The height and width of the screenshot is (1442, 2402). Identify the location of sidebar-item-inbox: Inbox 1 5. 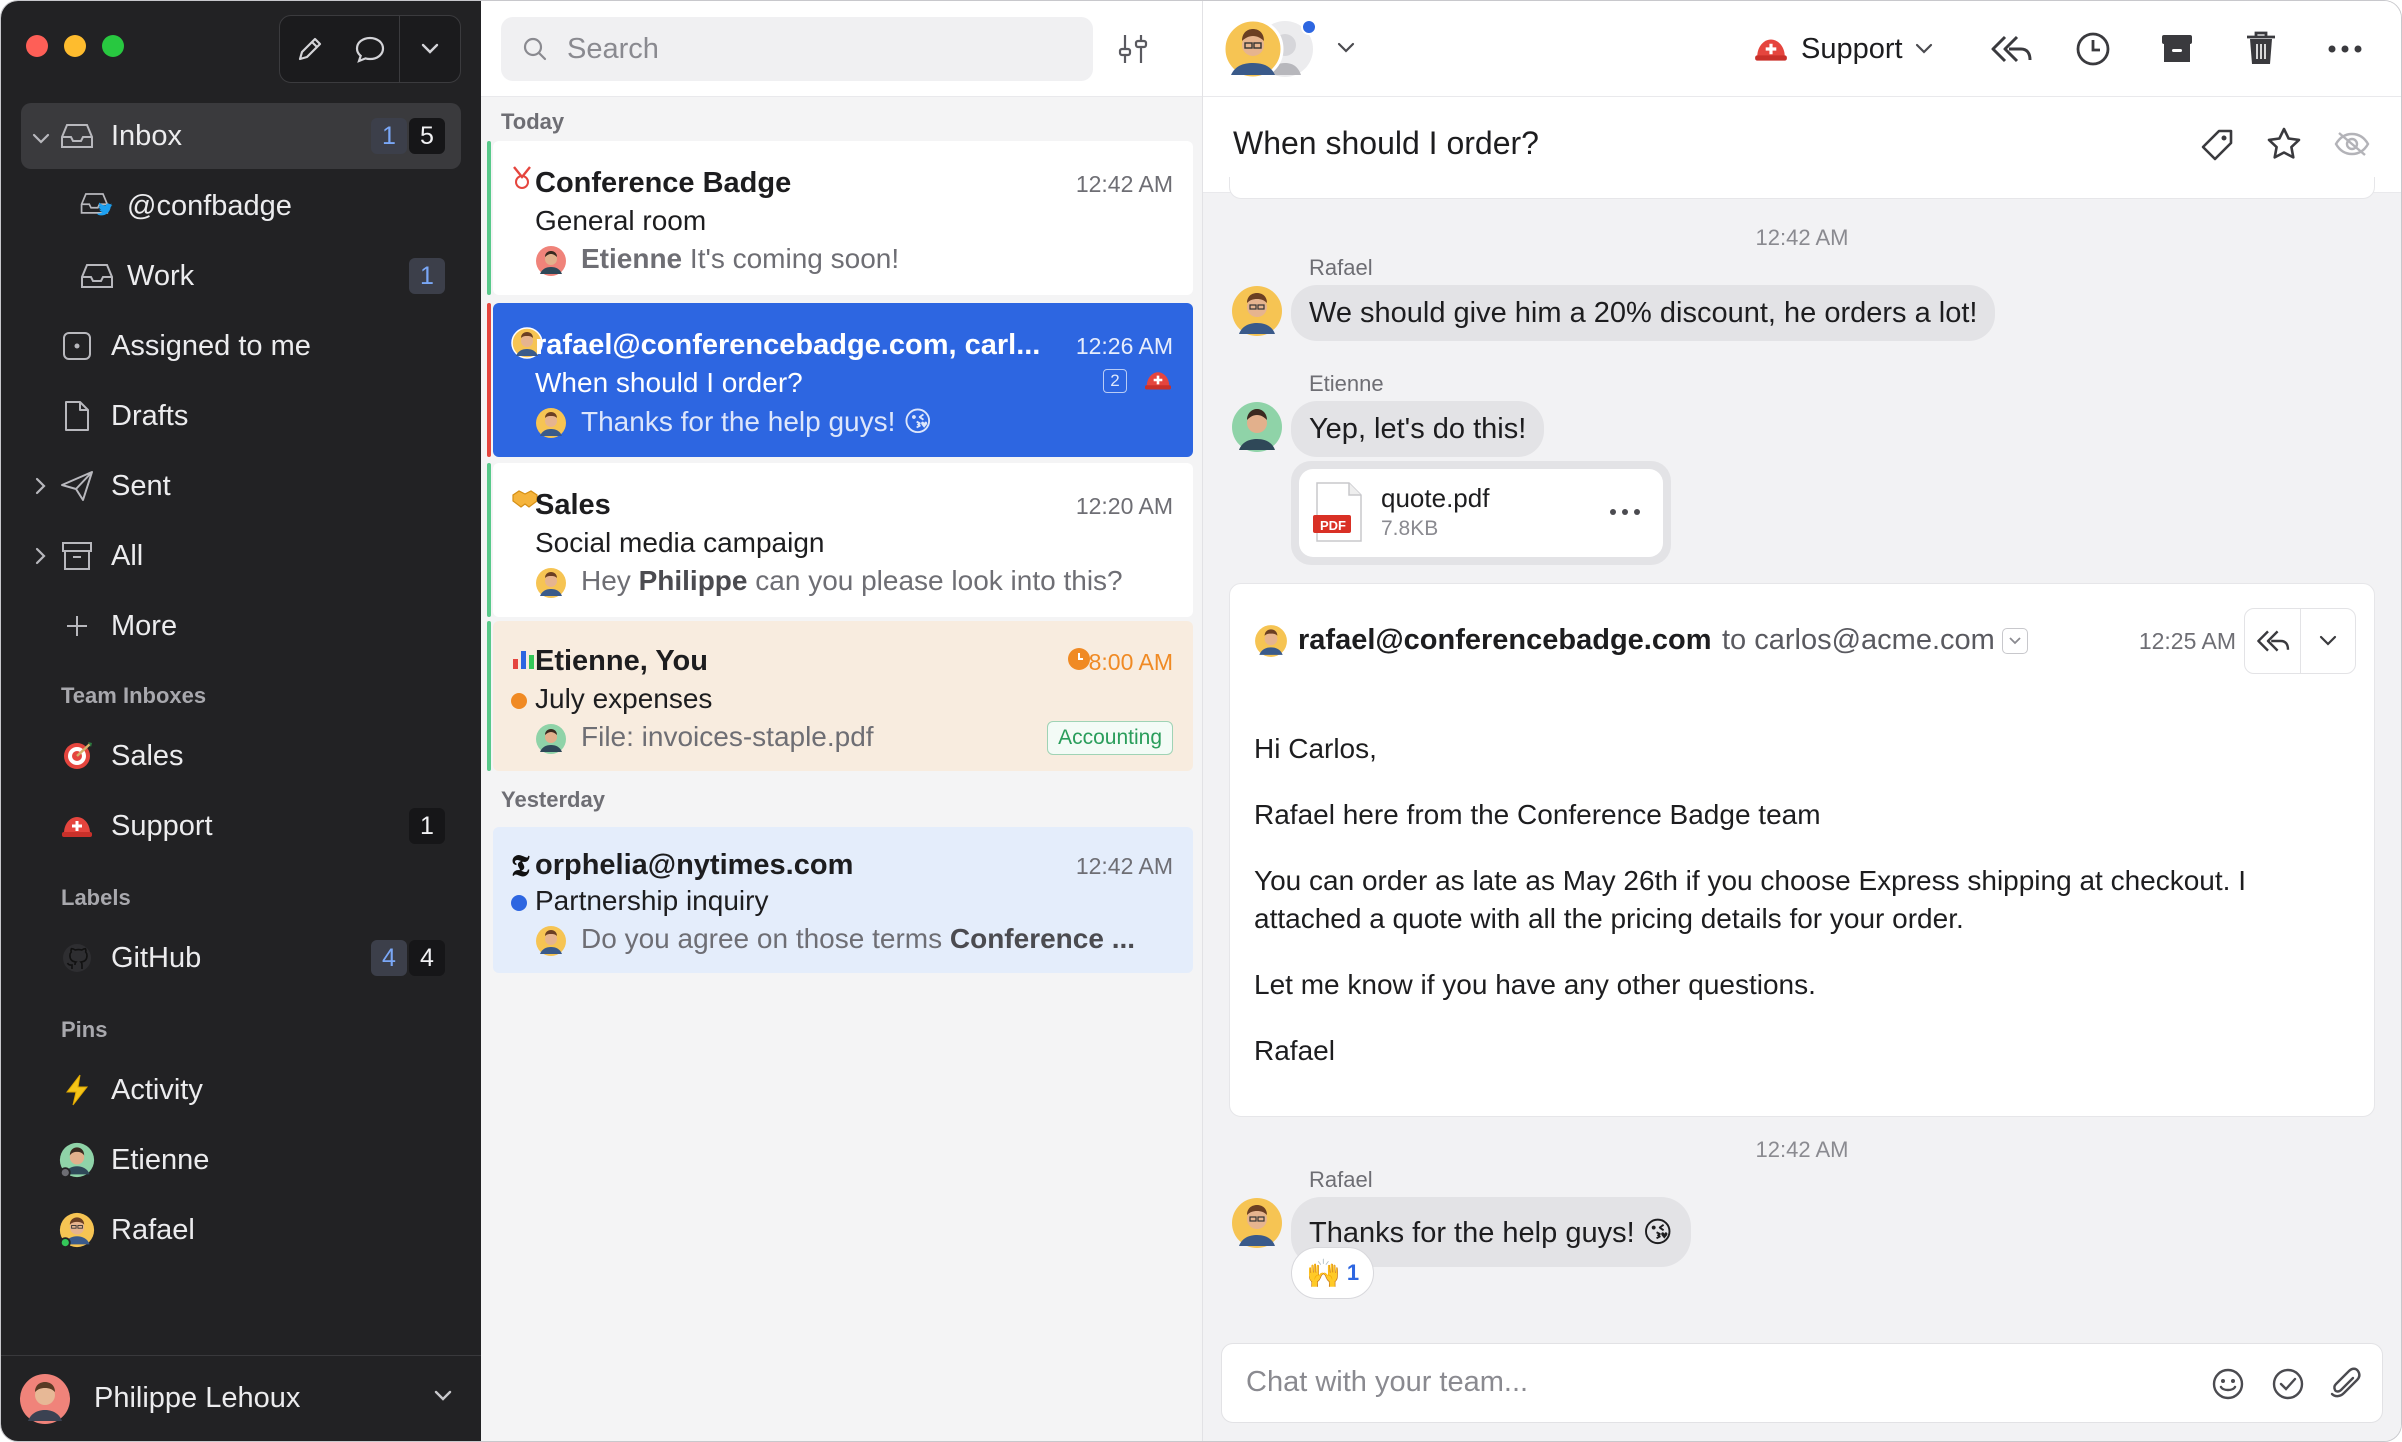
(241, 136).